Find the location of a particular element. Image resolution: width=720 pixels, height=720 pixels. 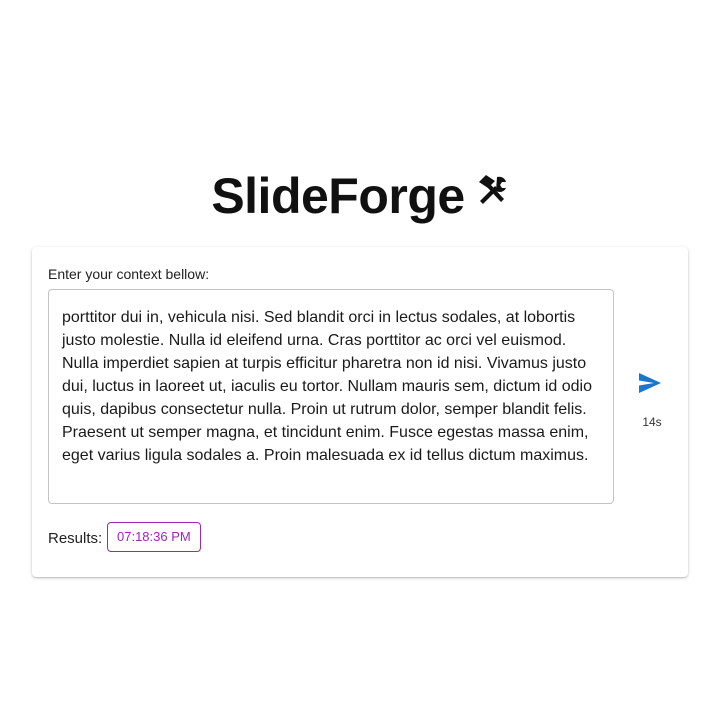

context-prompt-label: Enter your context bellow: is located at coordinates (129, 274).